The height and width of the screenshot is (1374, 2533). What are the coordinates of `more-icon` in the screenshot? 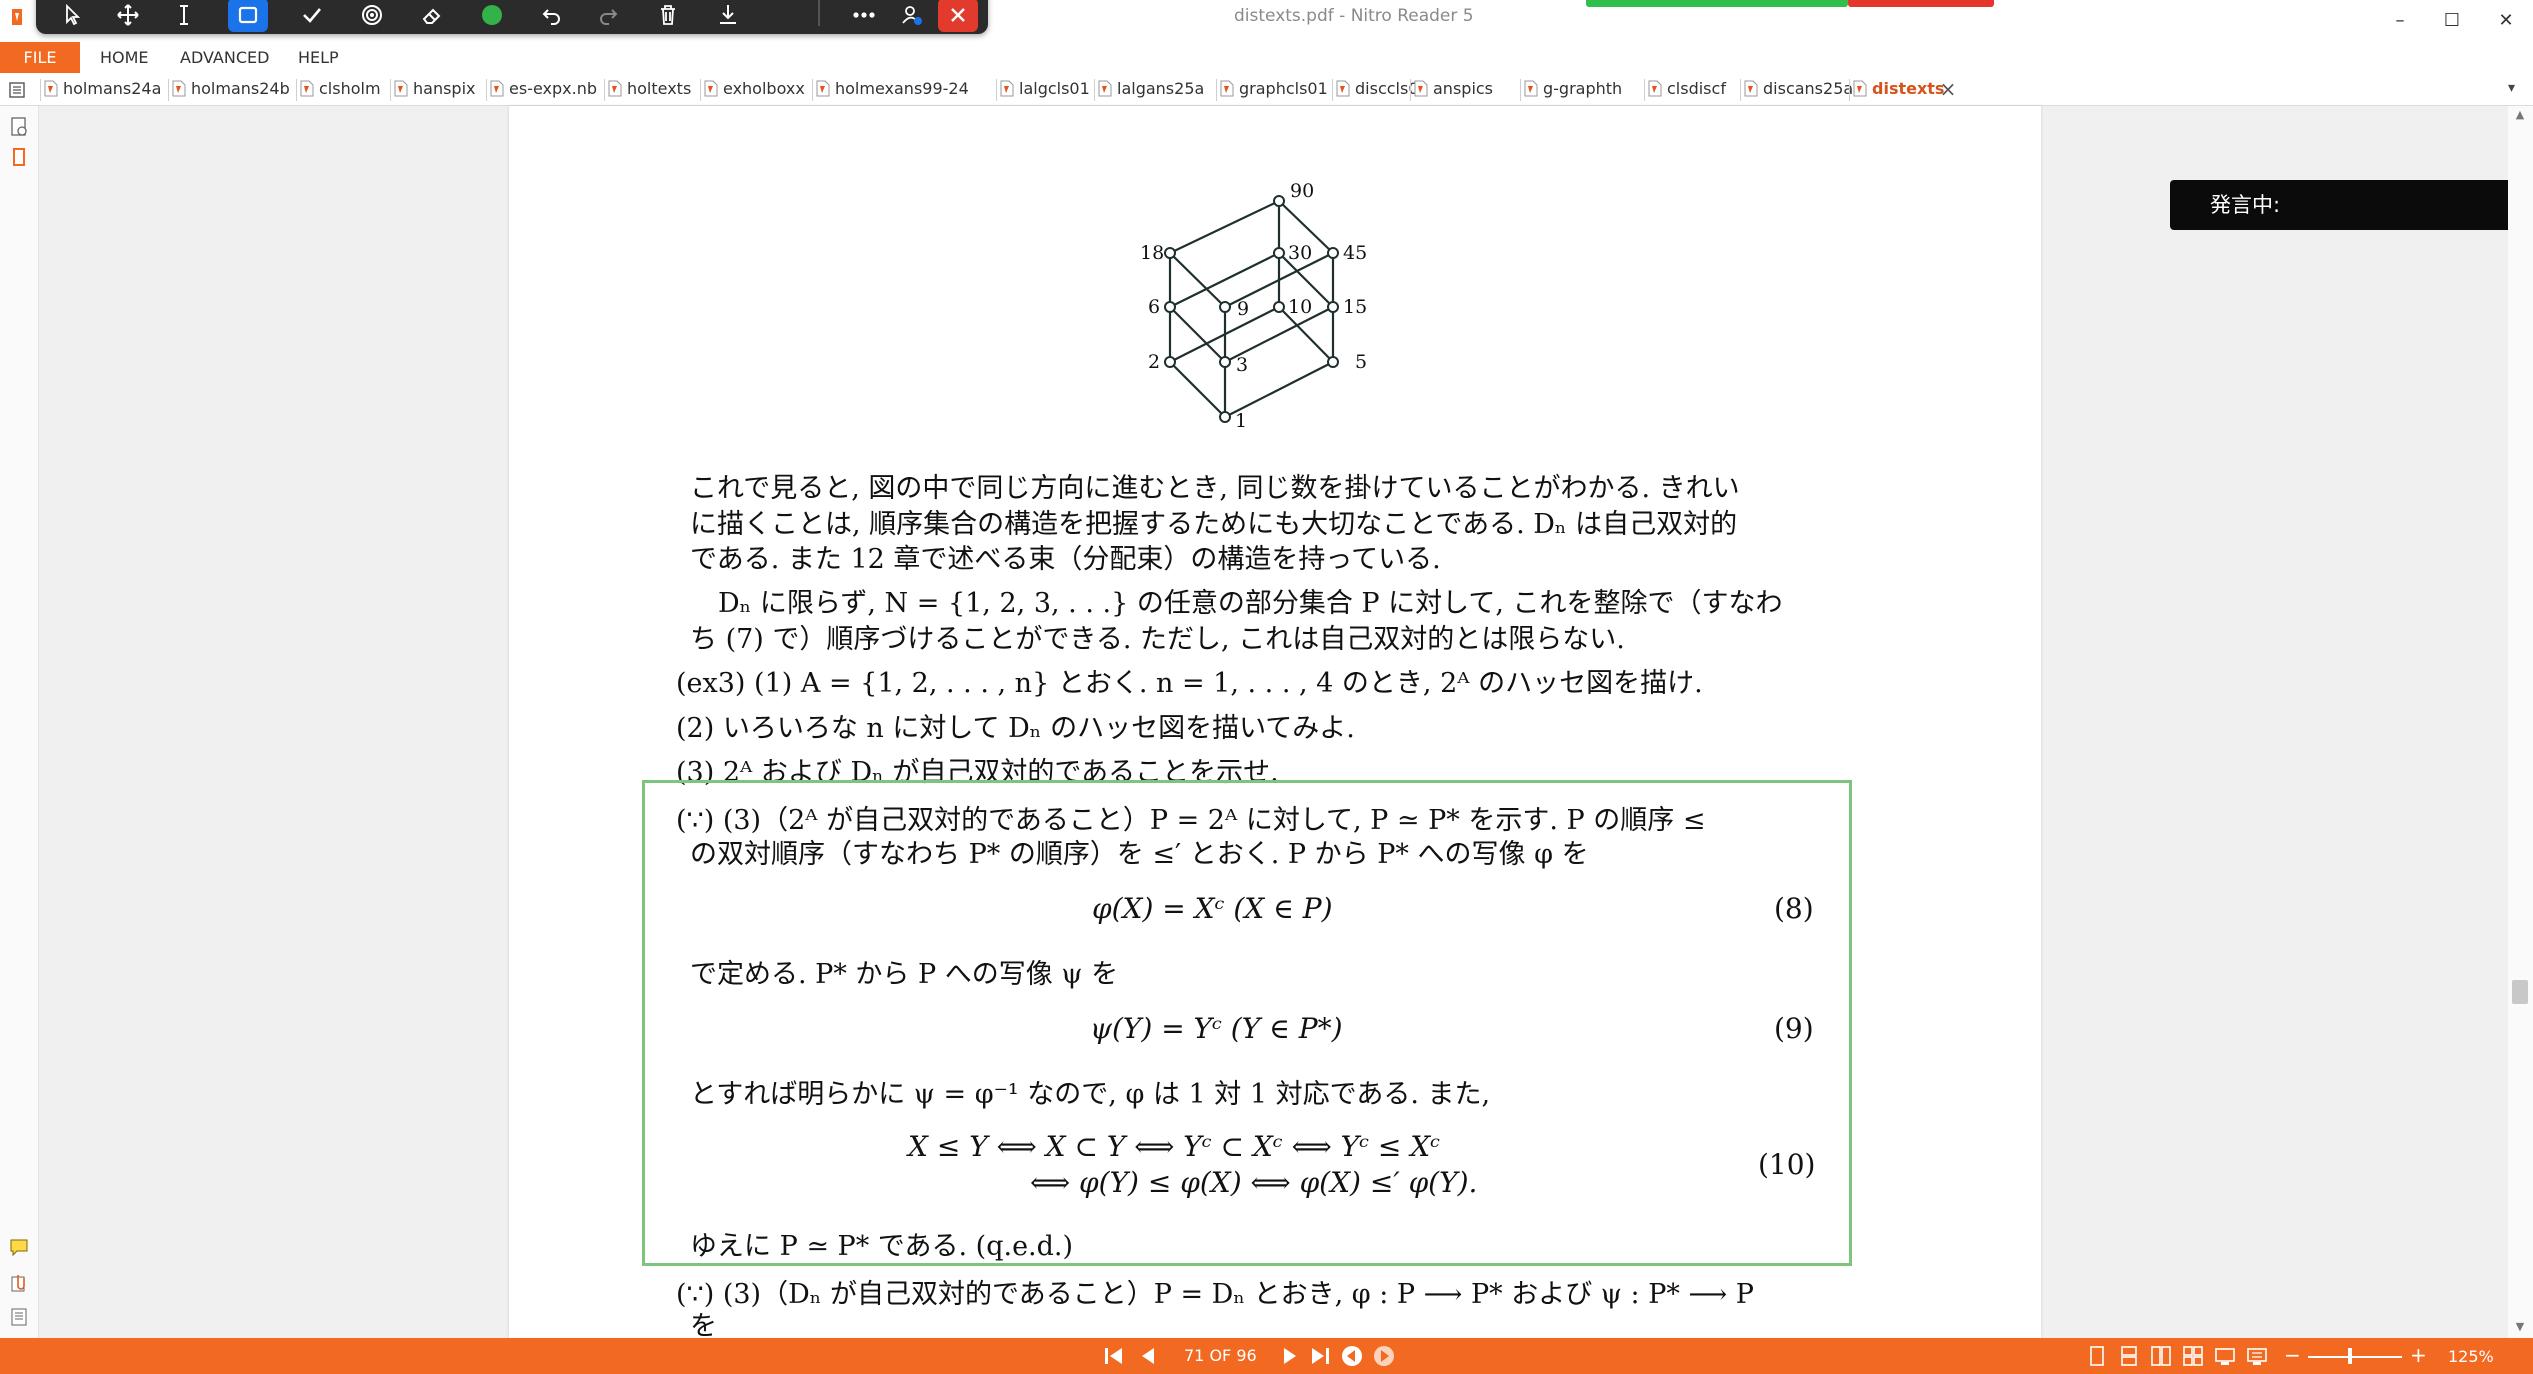 It's located at (864, 16).